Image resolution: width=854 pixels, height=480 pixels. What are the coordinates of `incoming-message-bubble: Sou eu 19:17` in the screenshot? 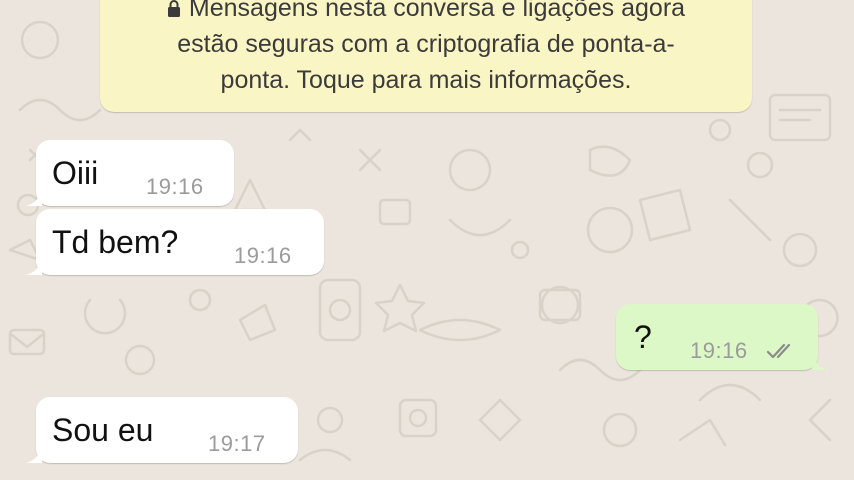 It's located at (162, 430).